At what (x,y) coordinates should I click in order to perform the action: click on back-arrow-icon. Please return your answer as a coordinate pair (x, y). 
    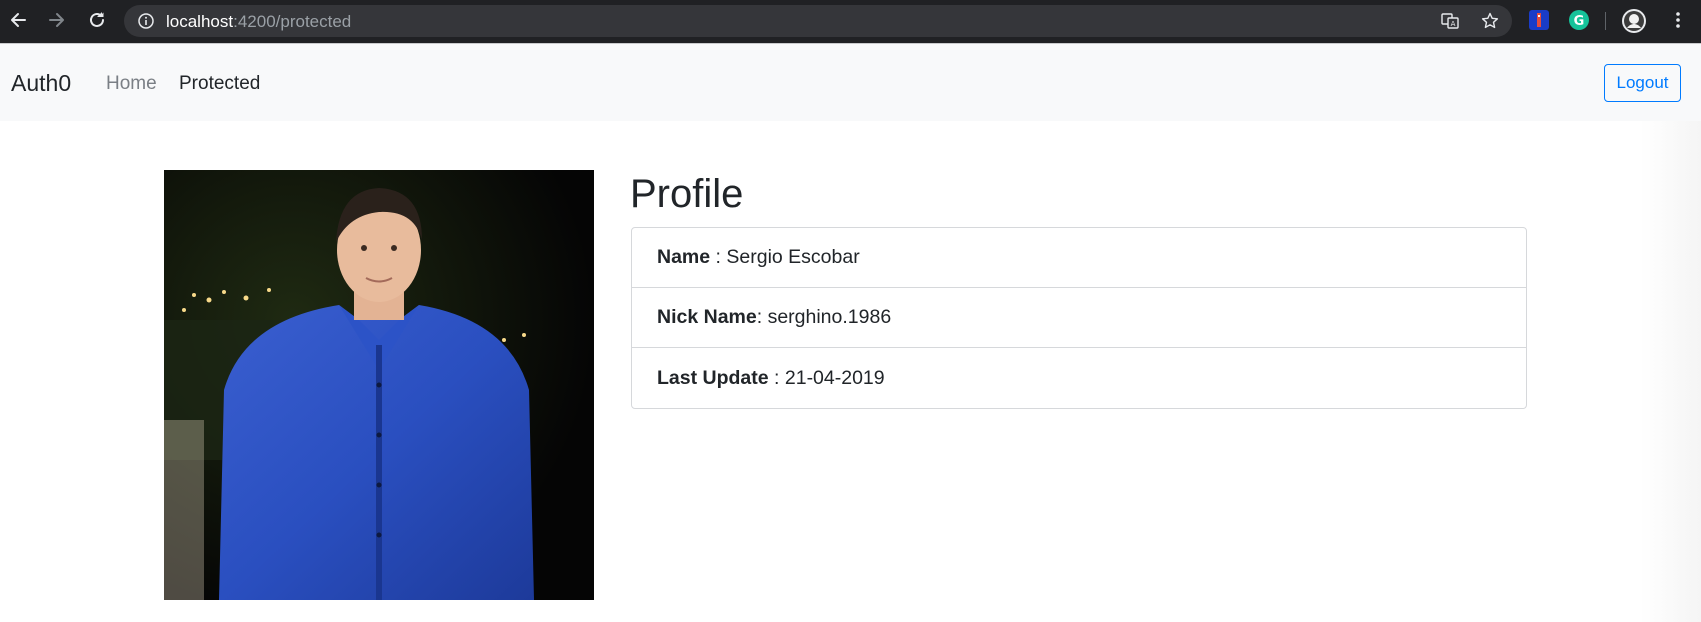
    Looking at the image, I should click on (18, 20).